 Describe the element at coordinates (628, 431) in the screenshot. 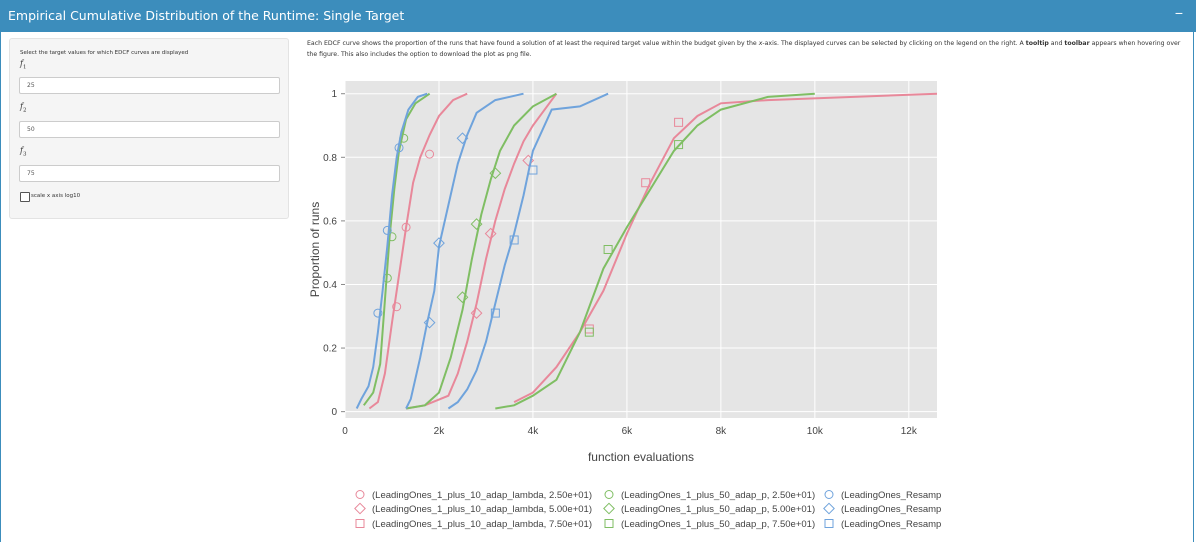

I see `x-tick-label: 6k` at that location.